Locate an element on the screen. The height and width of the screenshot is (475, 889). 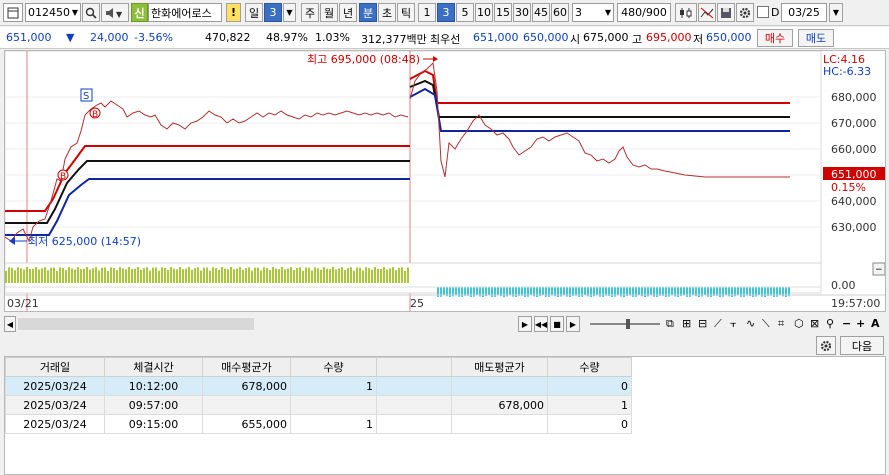
scrollbar-thumb is located at coordinates (136, 324).